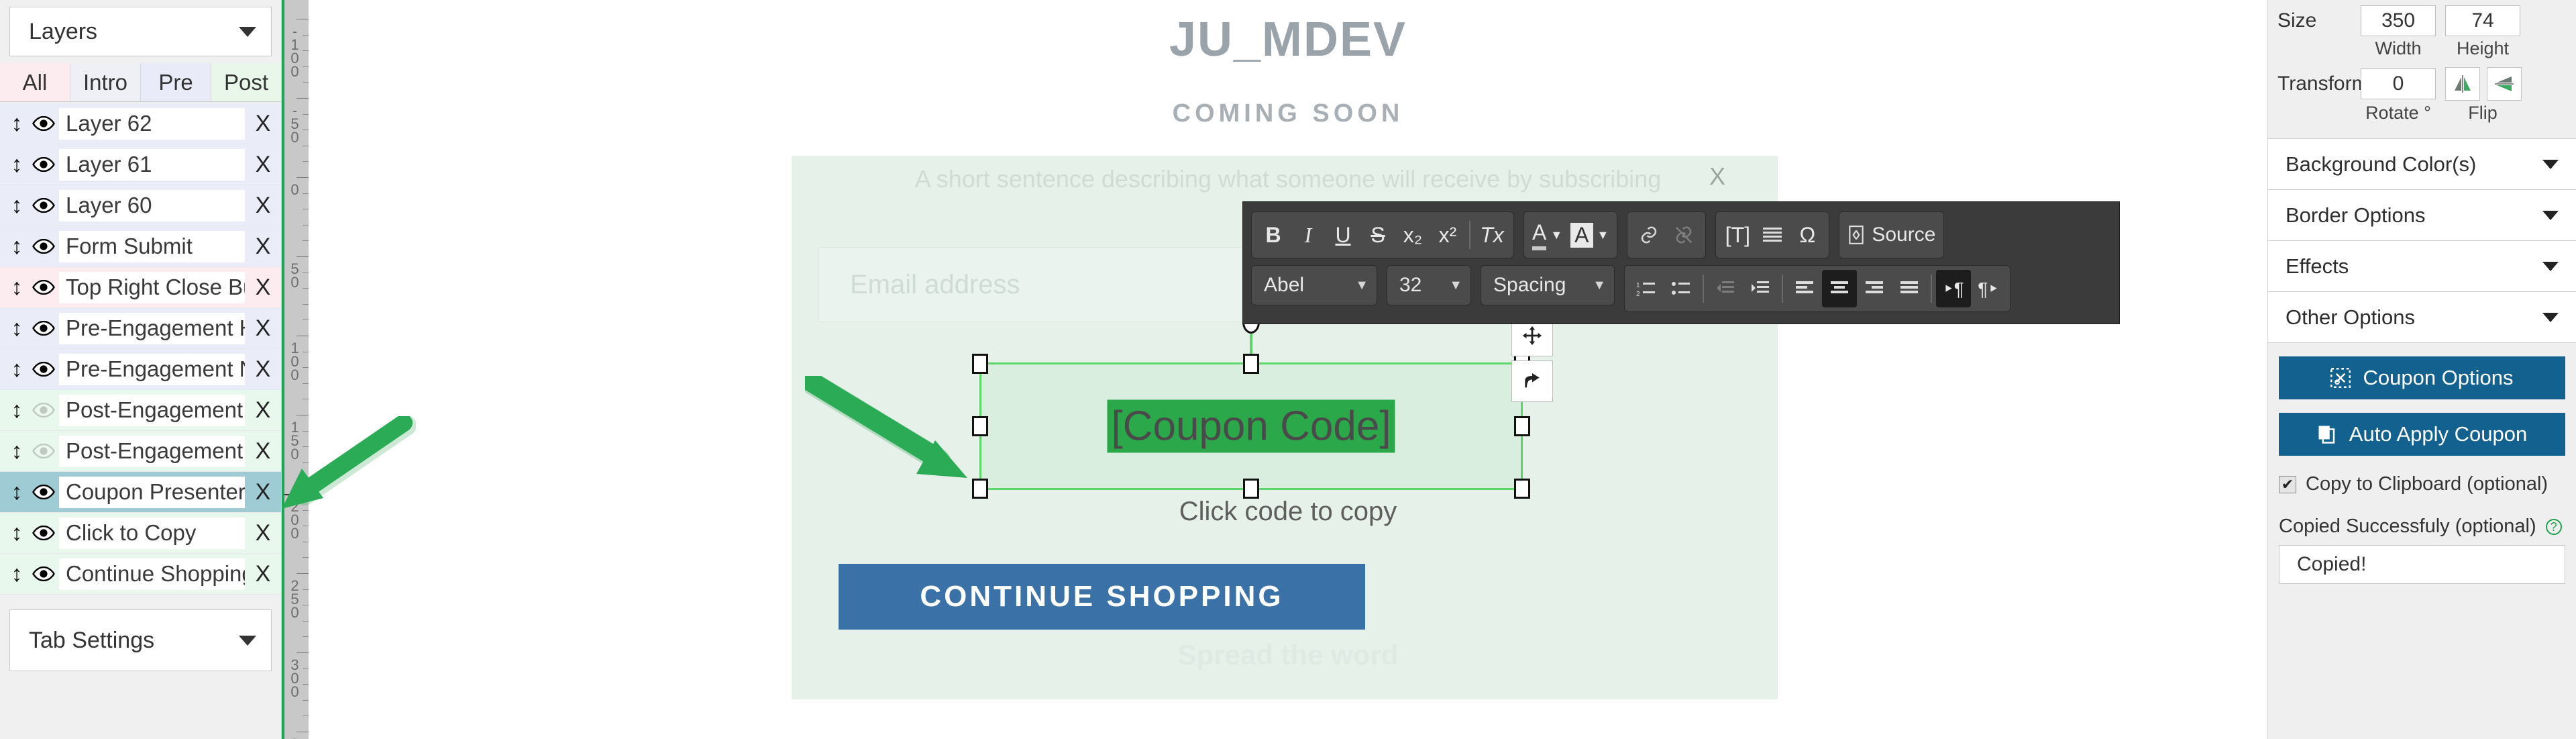  What do you see at coordinates (1760, 288) in the screenshot?
I see `indent-icon` at bounding box center [1760, 288].